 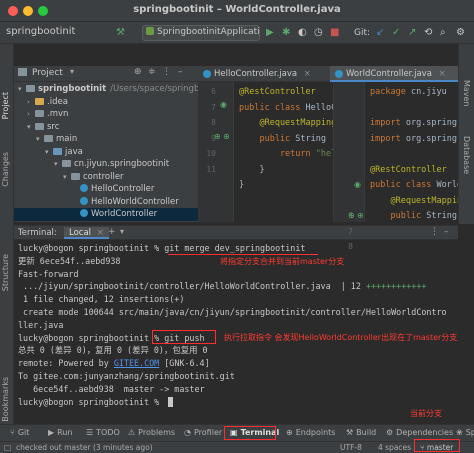 I want to click on tab-local: Local ×, so click(x=86, y=233).